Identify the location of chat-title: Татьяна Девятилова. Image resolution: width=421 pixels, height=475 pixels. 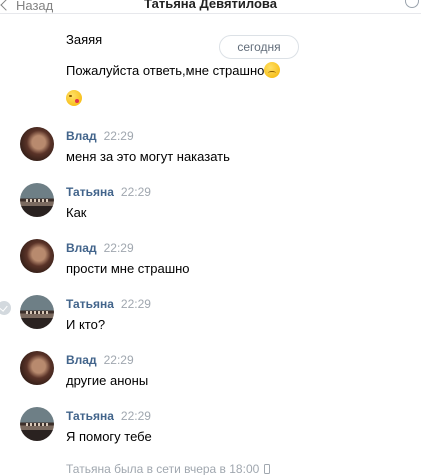
(210, 5).